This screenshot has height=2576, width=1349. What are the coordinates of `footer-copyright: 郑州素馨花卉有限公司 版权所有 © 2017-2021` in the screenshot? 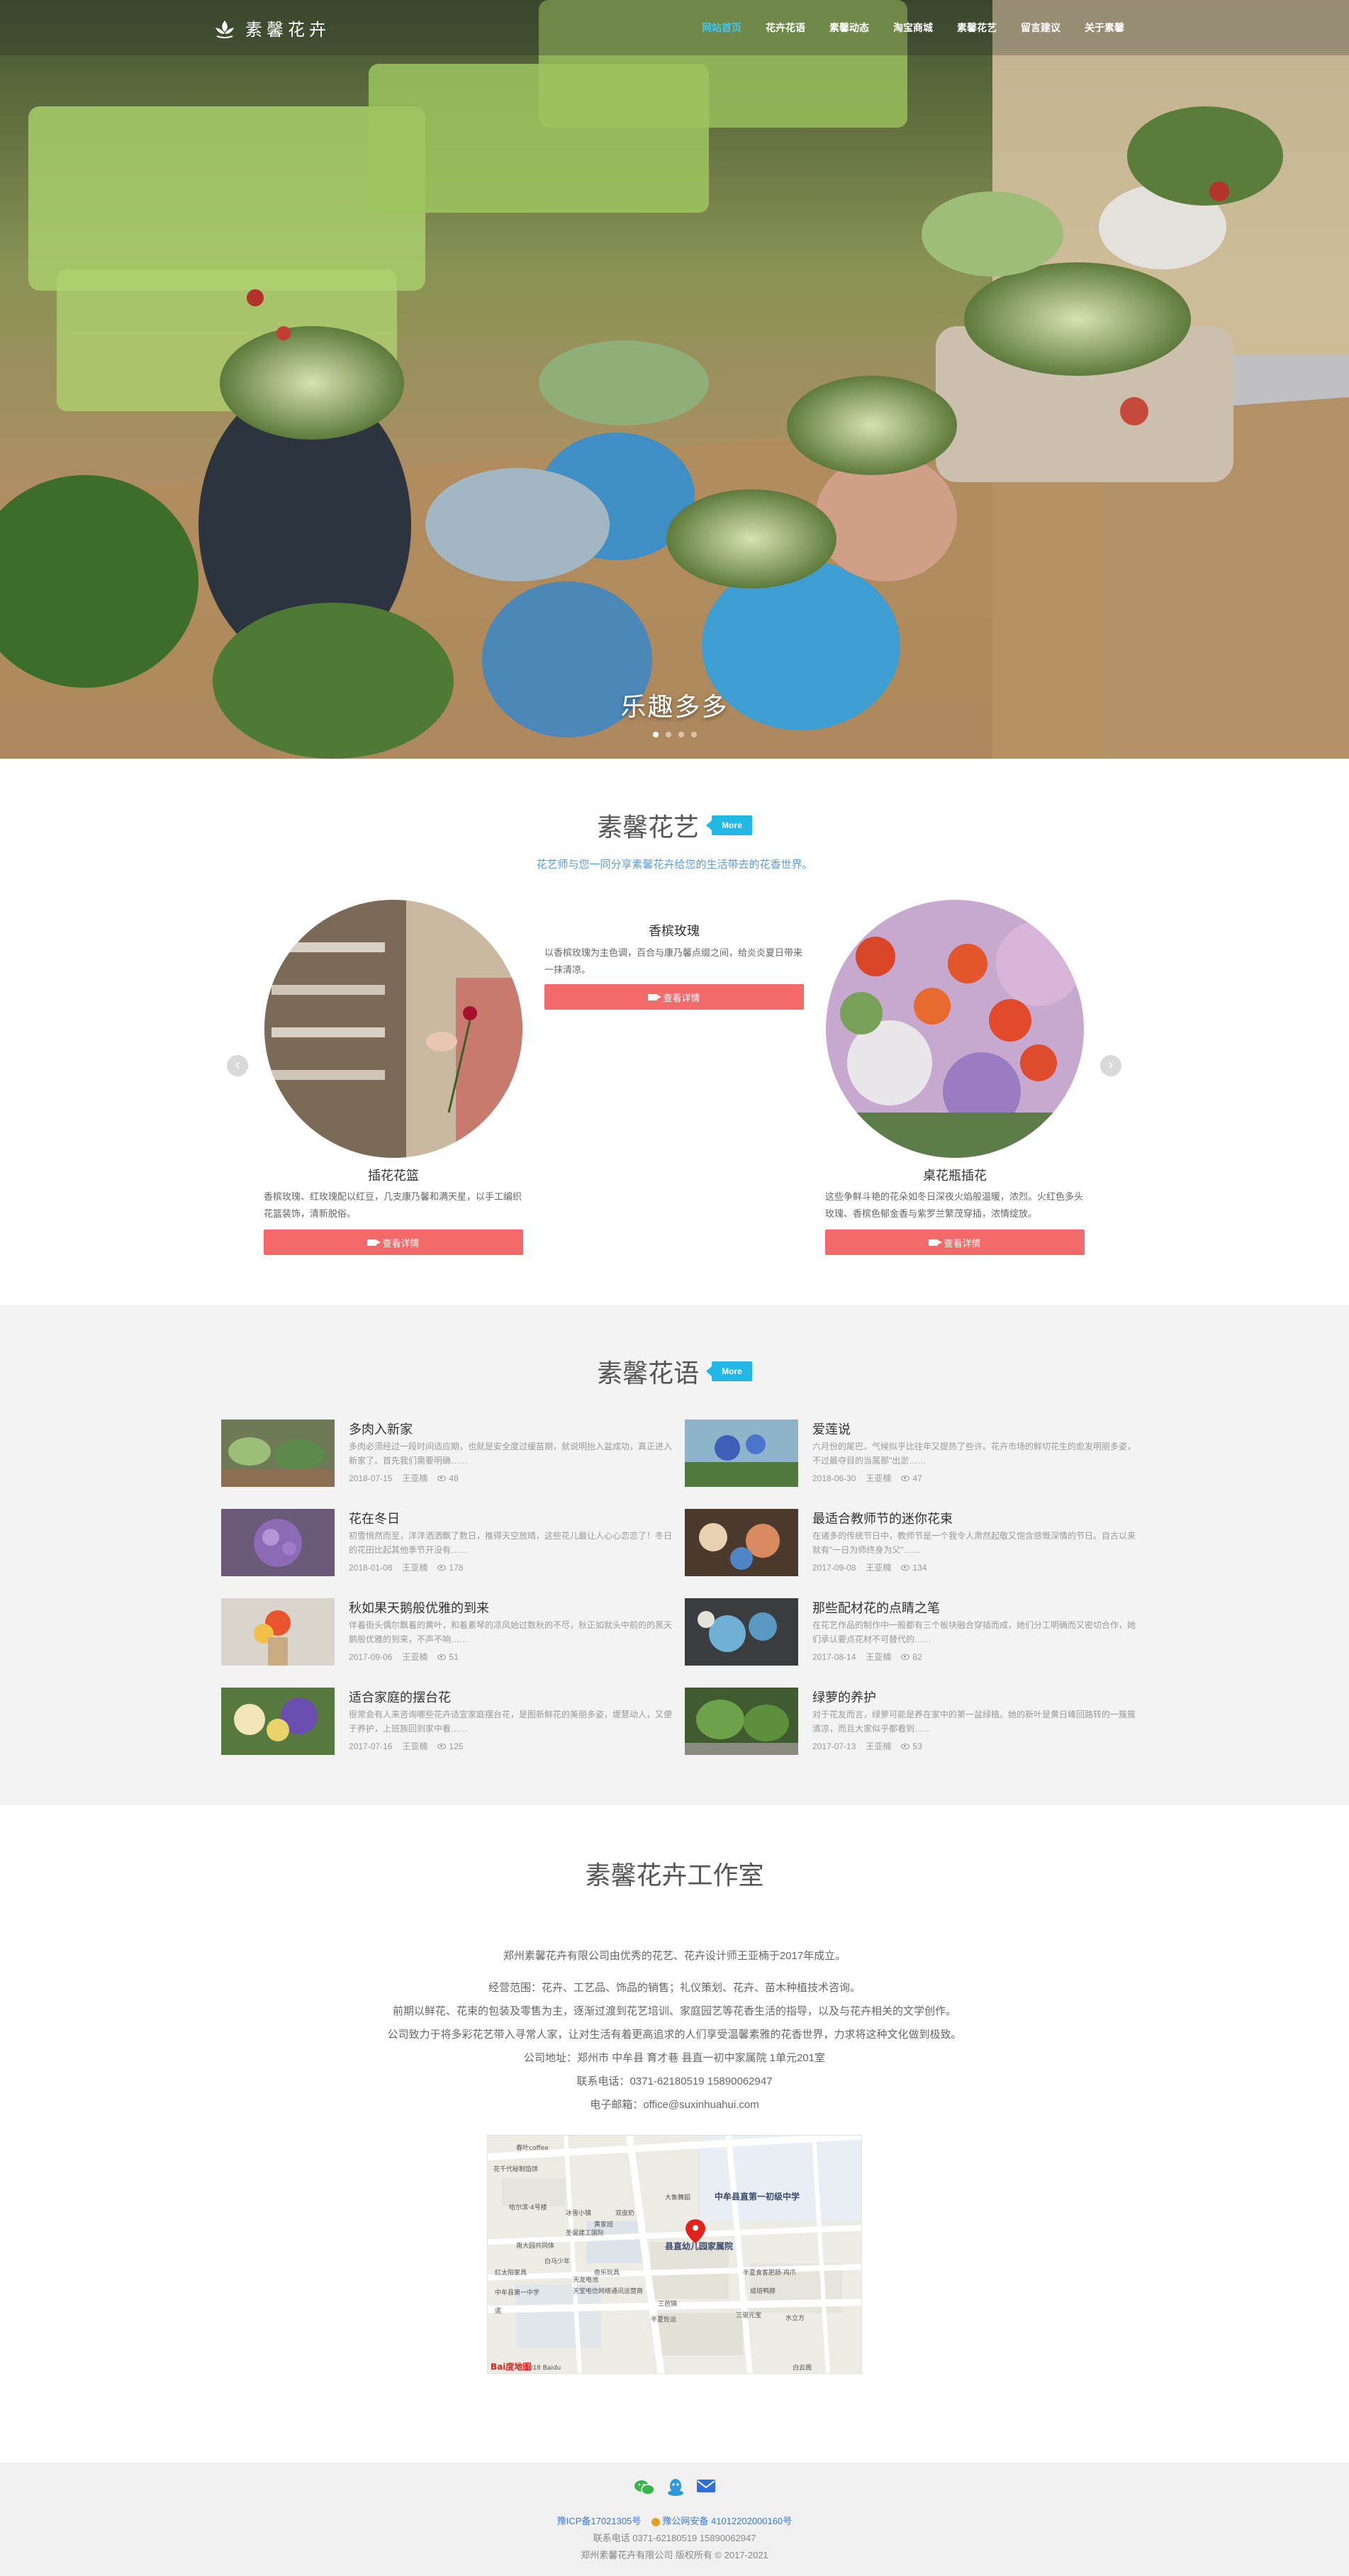 It's located at (674, 2555).